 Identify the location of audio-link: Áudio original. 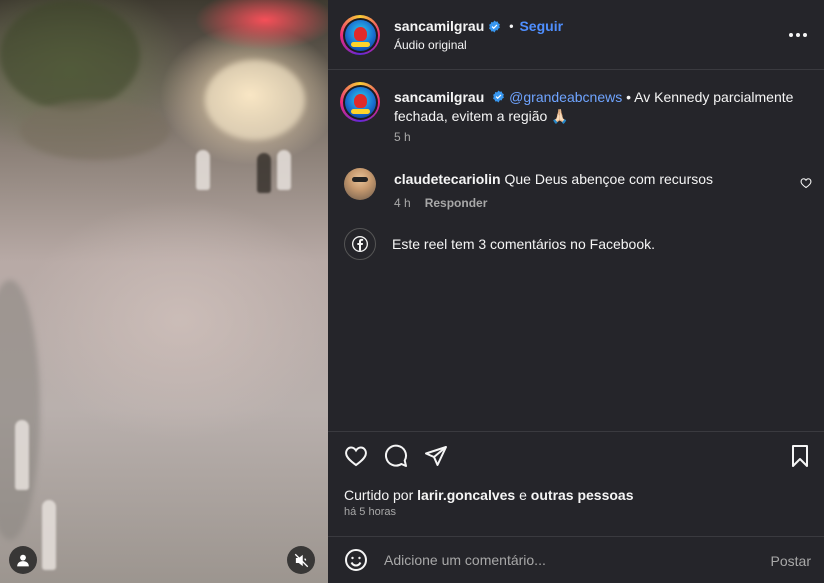
(430, 45).